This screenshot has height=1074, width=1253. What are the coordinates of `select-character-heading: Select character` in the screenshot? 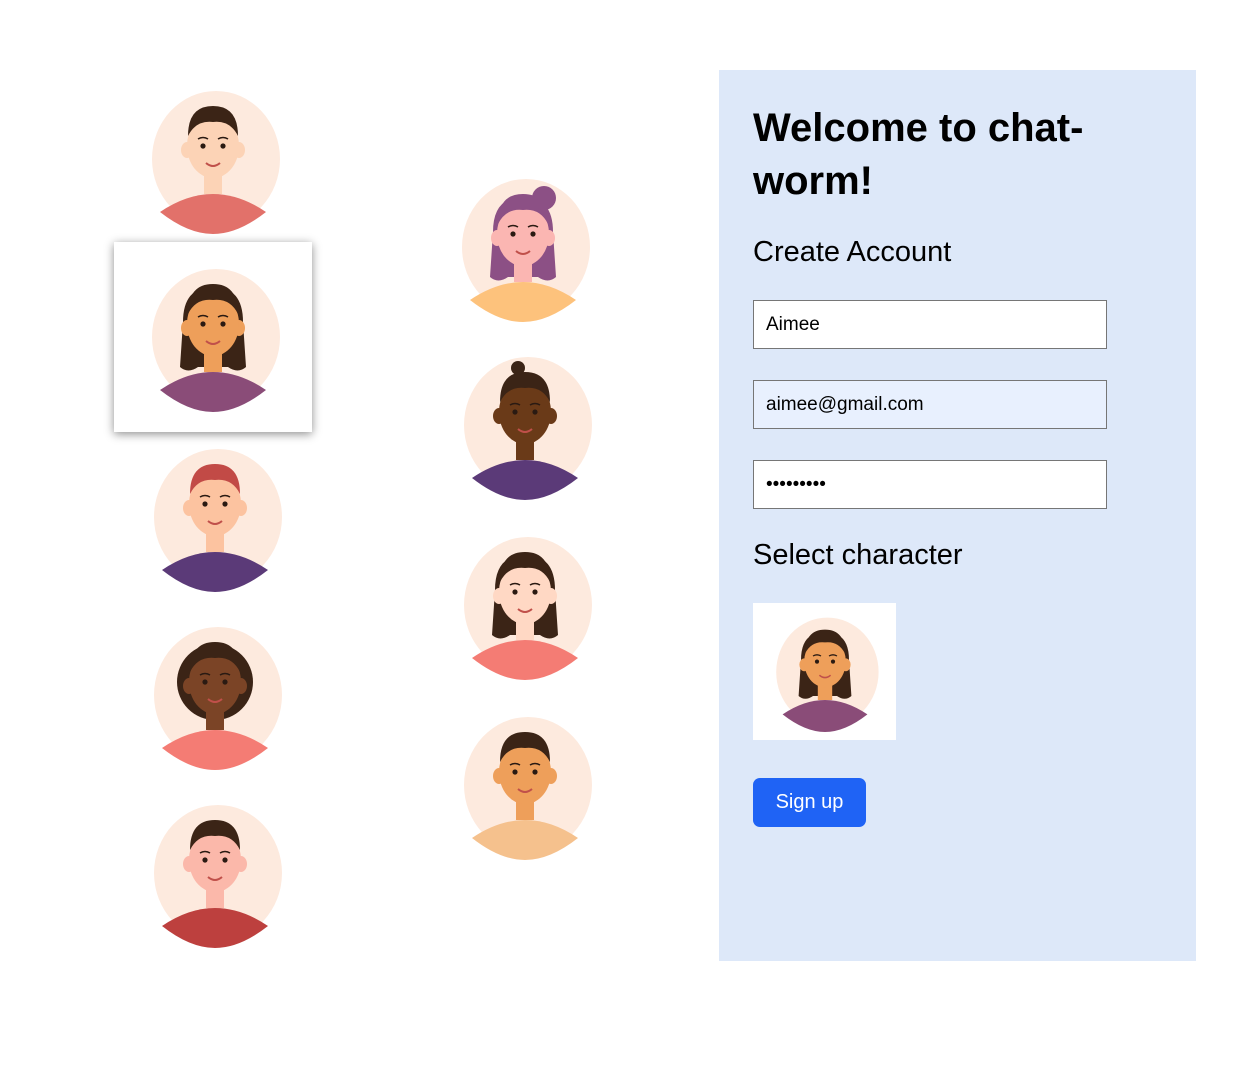 It's located at (858, 555).